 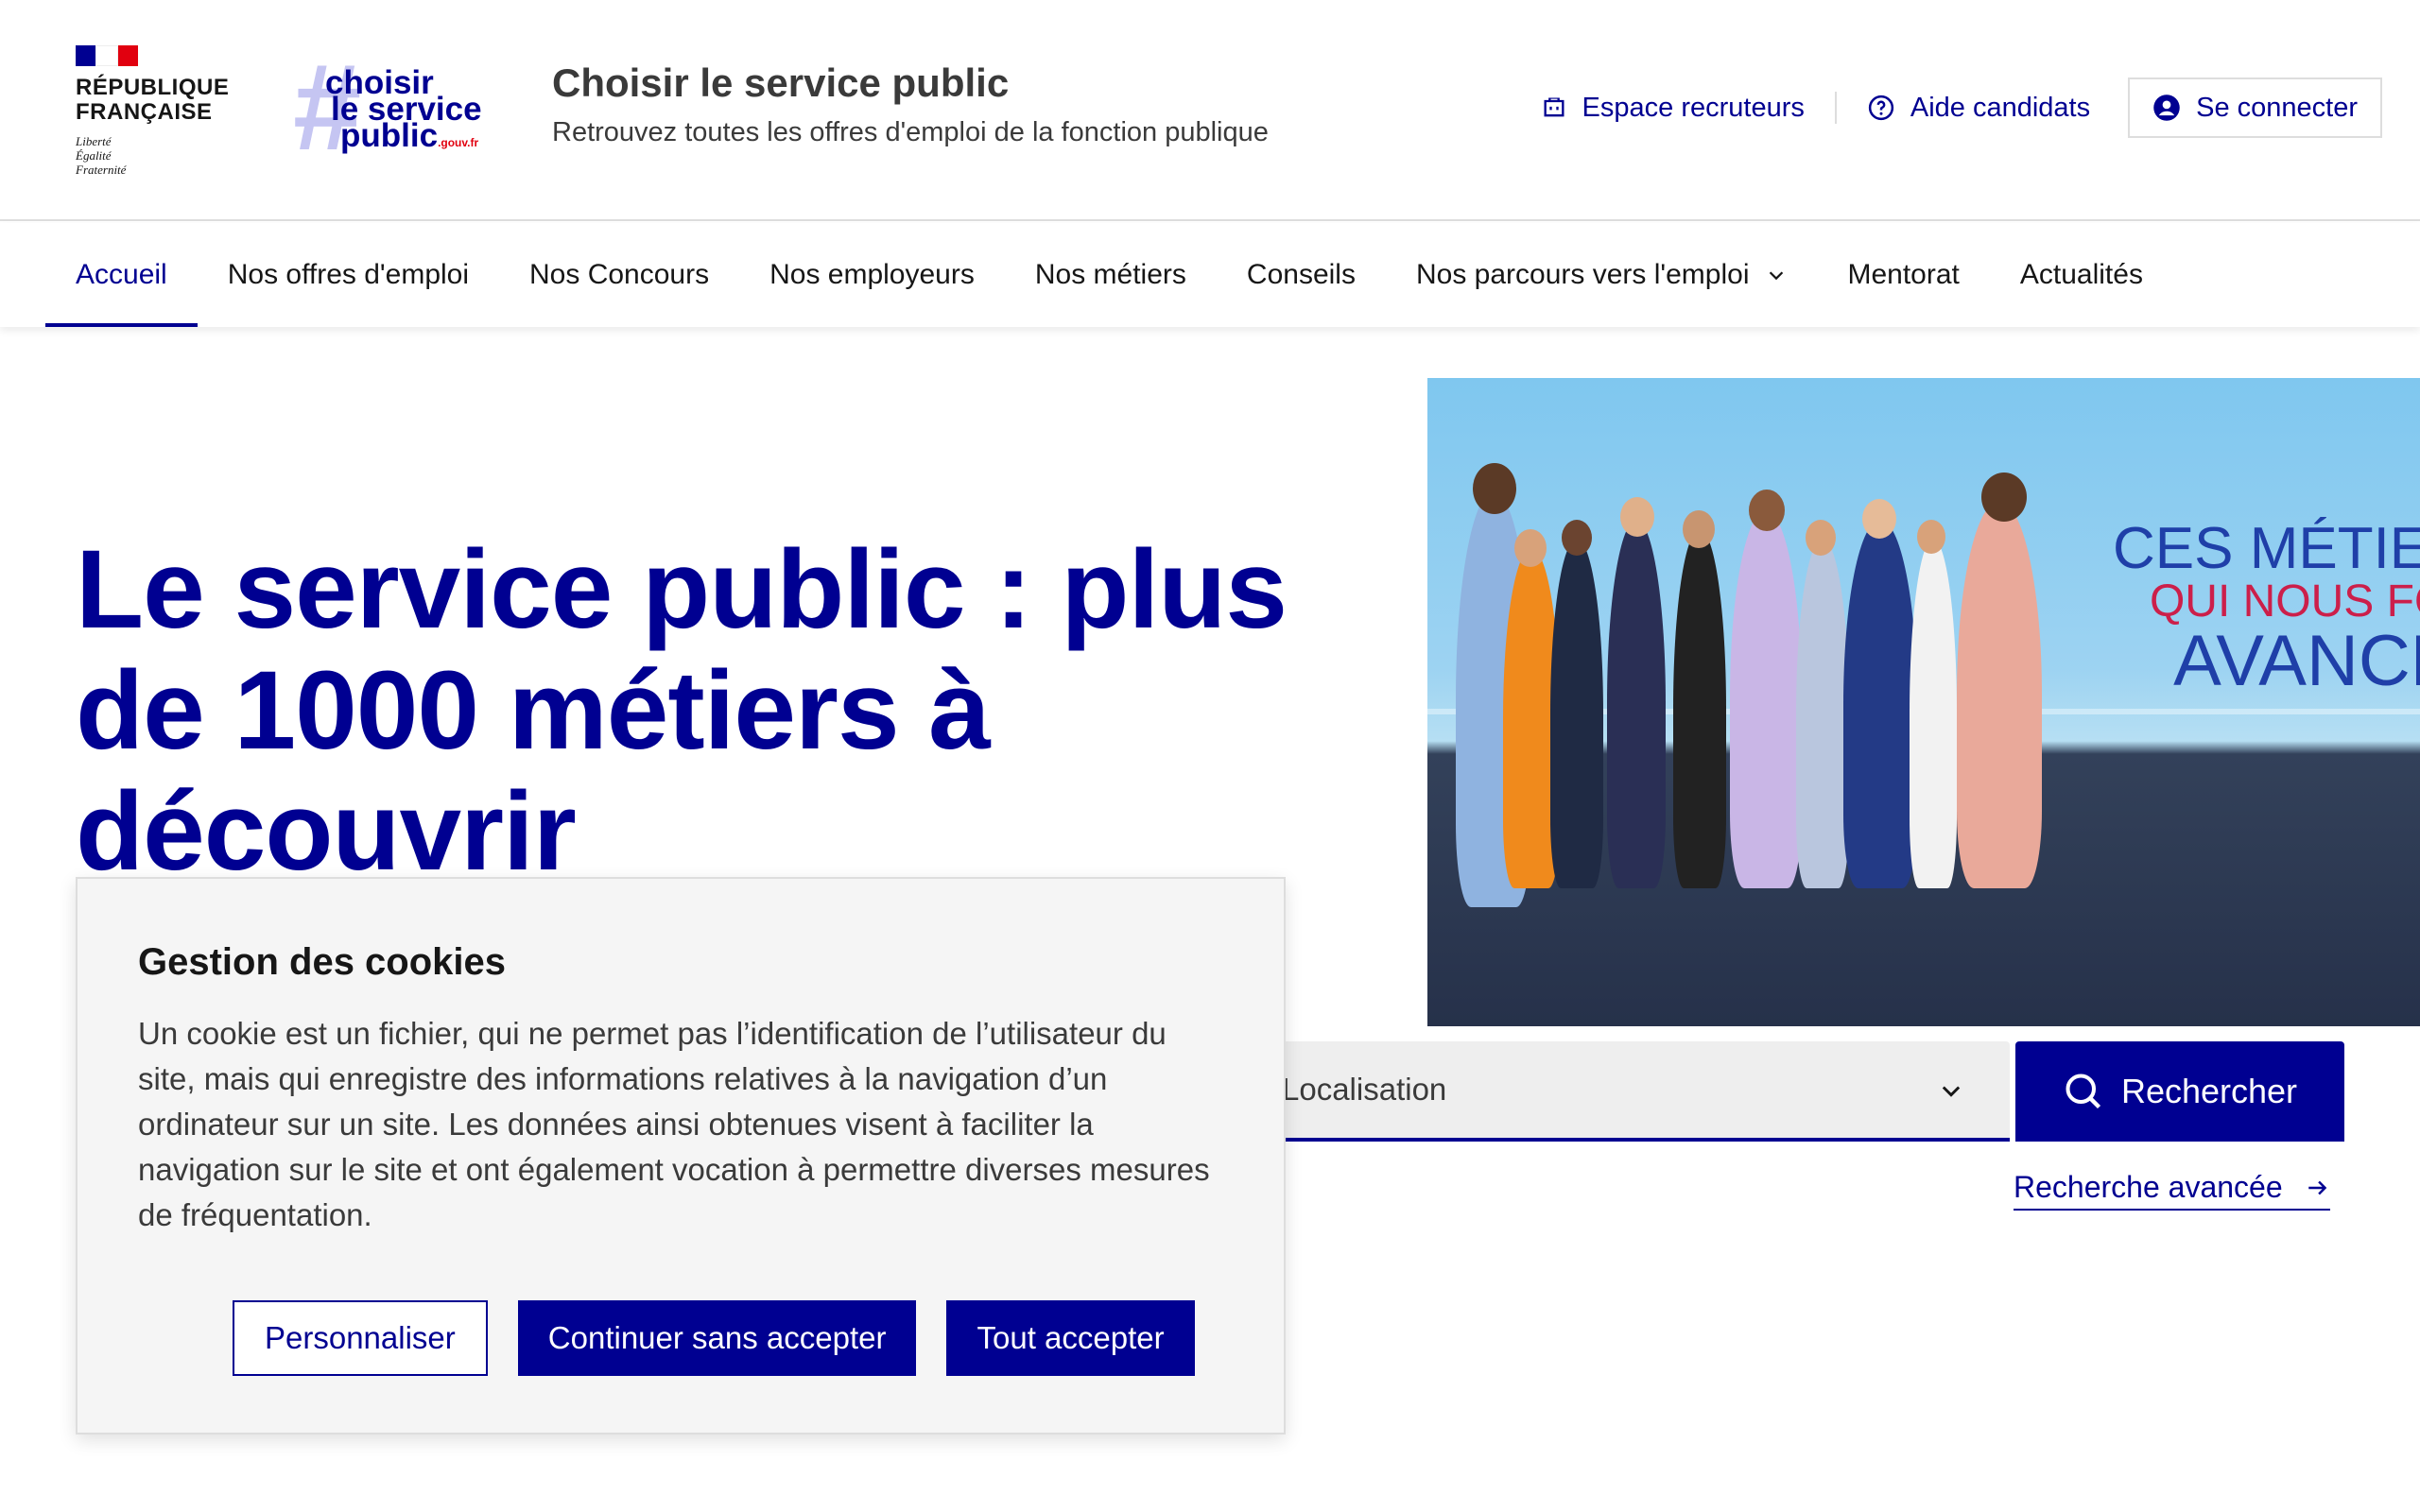 What do you see at coordinates (1070, 1338) in the screenshot?
I see `accept-all-button: Tout accepter` at bounding box center [1070, 1338].